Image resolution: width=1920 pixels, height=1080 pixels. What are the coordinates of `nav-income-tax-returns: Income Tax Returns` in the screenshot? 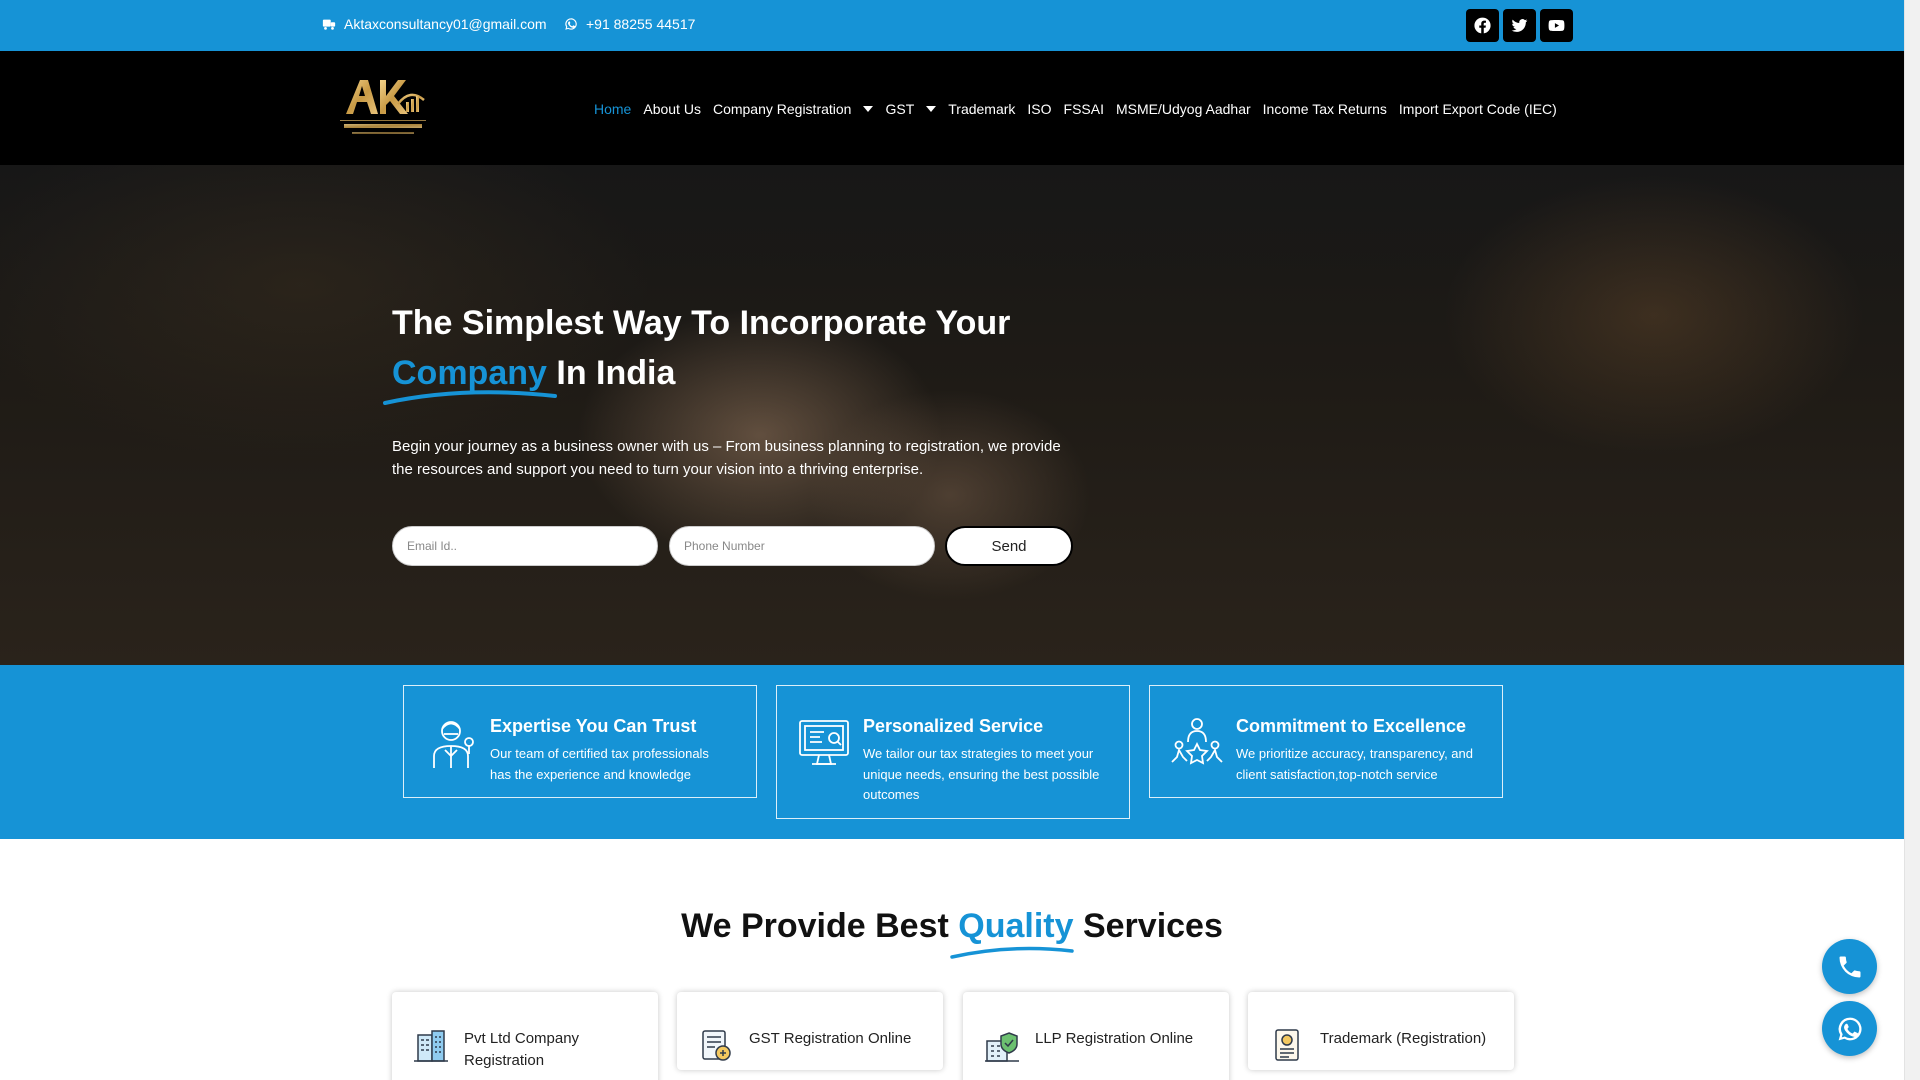 It's located at (1325, 109).